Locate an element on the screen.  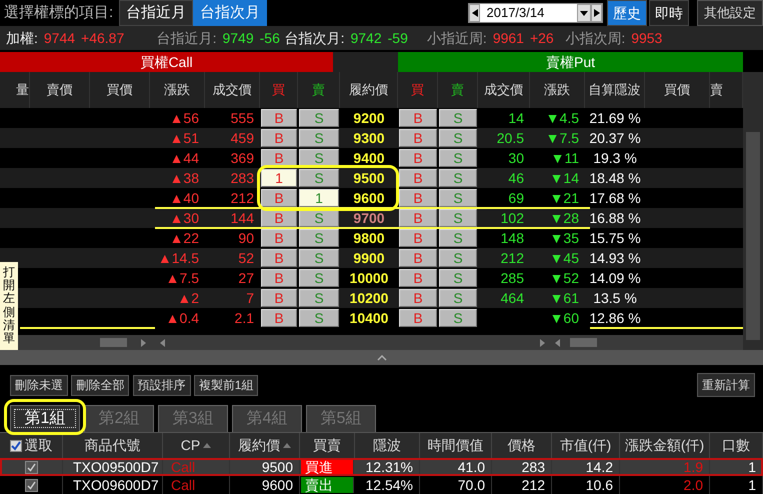
previous-icon is located at coordinates (475, 13).